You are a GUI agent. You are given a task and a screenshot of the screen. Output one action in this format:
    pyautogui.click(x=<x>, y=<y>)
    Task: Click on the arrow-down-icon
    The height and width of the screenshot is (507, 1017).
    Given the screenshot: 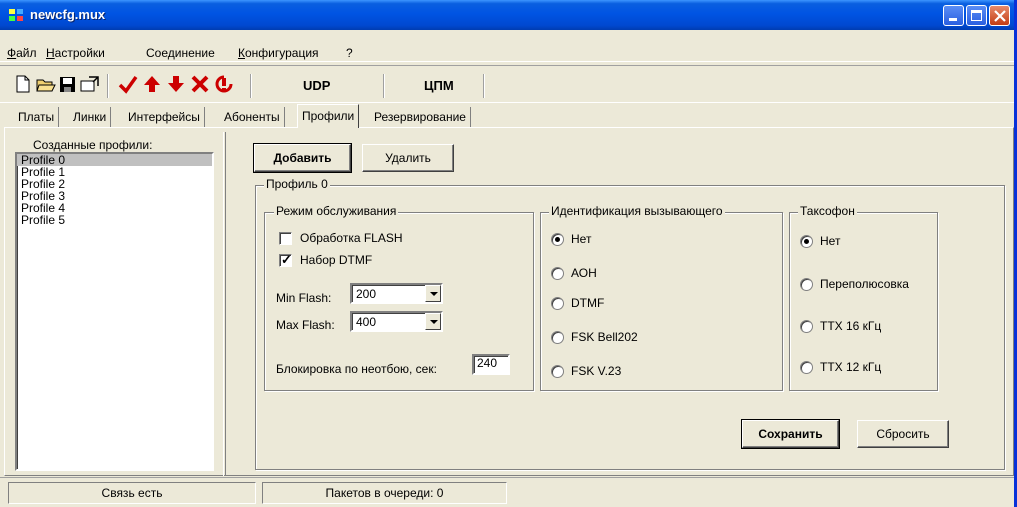 What is the action you would take?
    pyautogui.click(x=176, y=84)
    